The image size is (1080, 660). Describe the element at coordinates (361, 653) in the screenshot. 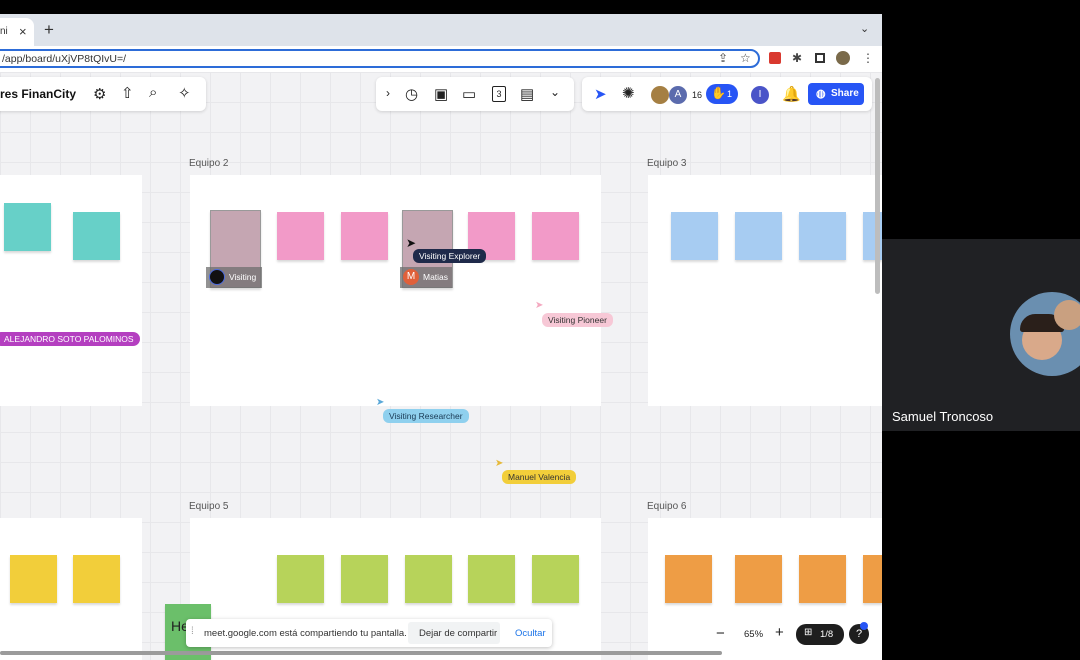

I see `horizontal-scrollbar` at that location.